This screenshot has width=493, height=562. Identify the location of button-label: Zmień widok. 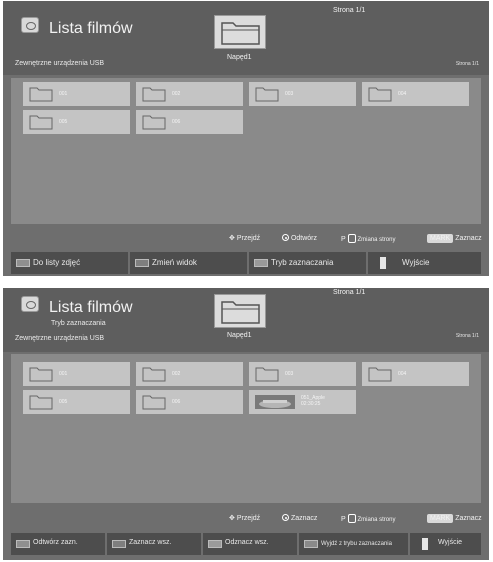
(174, 262).